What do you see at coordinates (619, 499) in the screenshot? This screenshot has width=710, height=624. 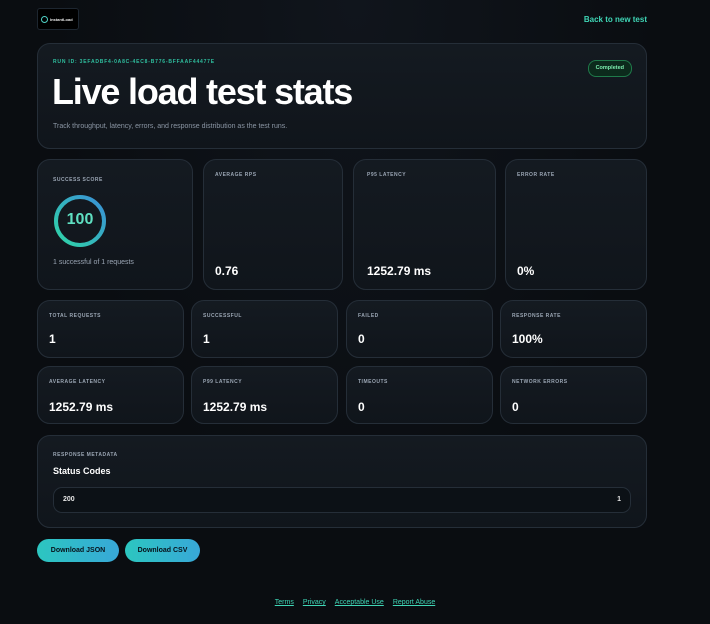 I see `status-code-count: 1` at bounding box center [619, 499].